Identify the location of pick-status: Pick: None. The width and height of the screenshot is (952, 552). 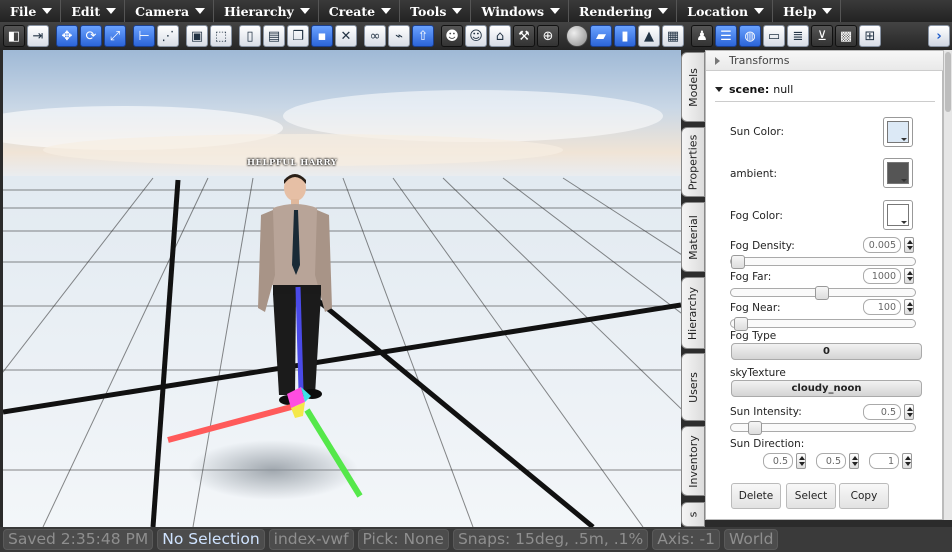
(403, 539).